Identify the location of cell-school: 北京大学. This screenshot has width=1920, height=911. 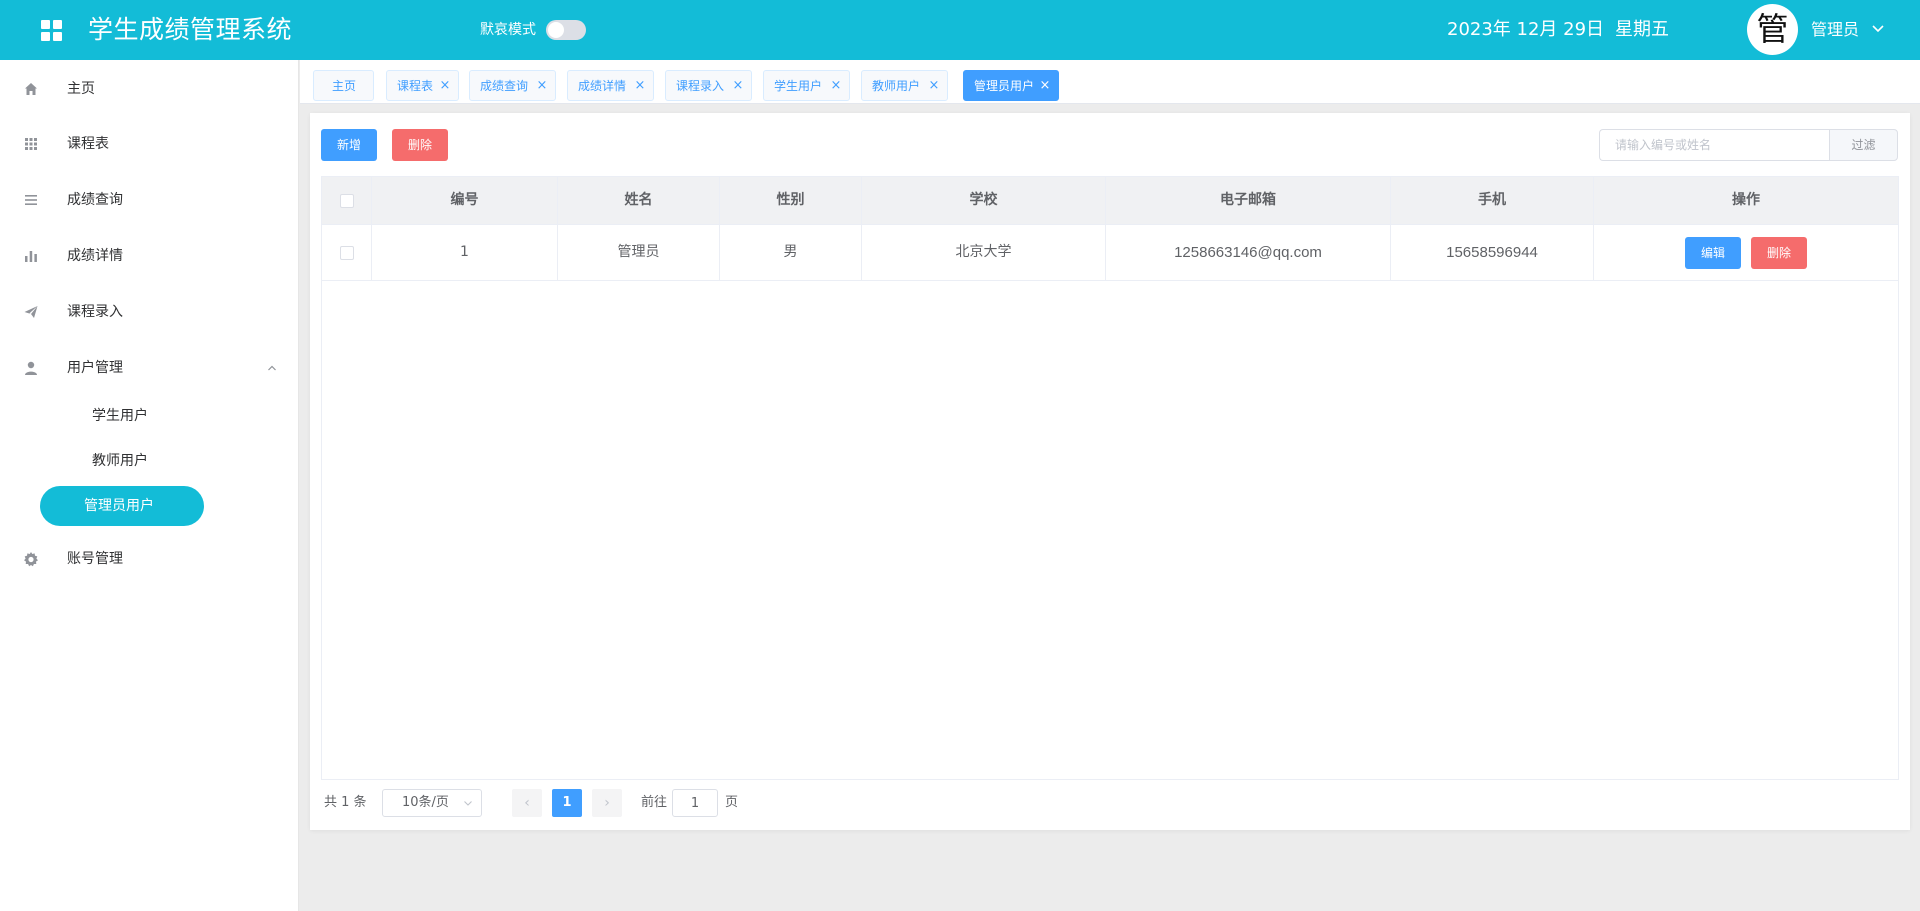
(984, 252).